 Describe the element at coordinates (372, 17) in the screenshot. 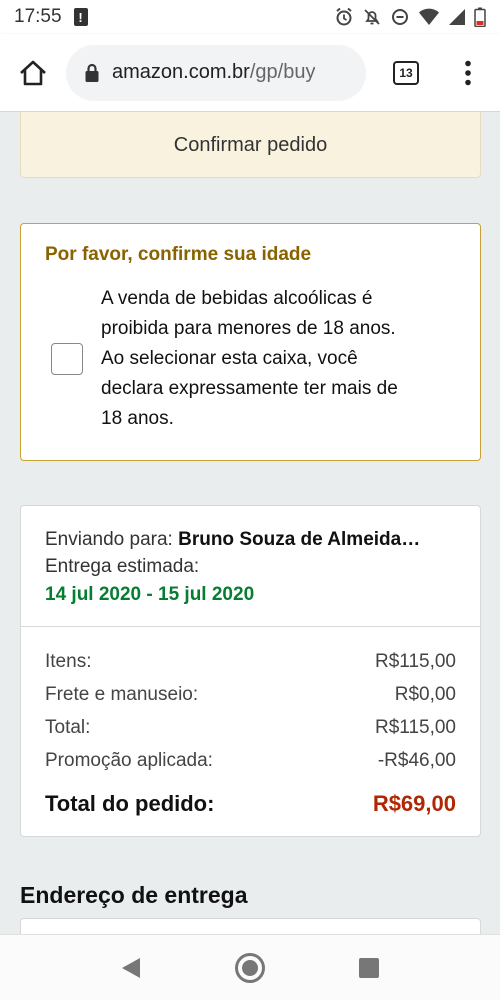

I see `notifications-off-icon` at that location.